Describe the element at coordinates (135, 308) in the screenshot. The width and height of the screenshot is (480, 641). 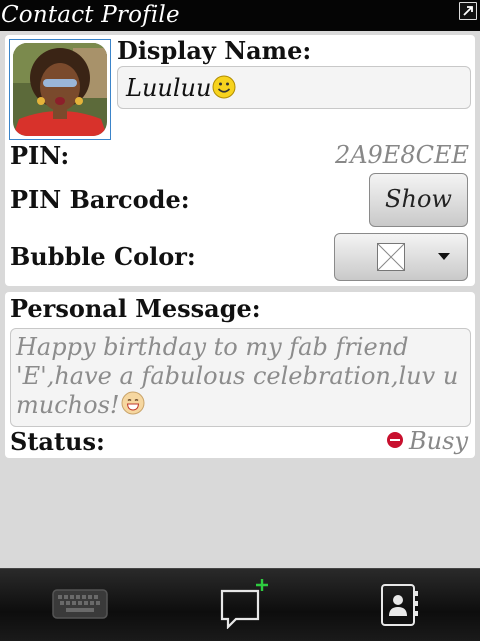
I see `personal-message-label: Personal Message:` at that location.